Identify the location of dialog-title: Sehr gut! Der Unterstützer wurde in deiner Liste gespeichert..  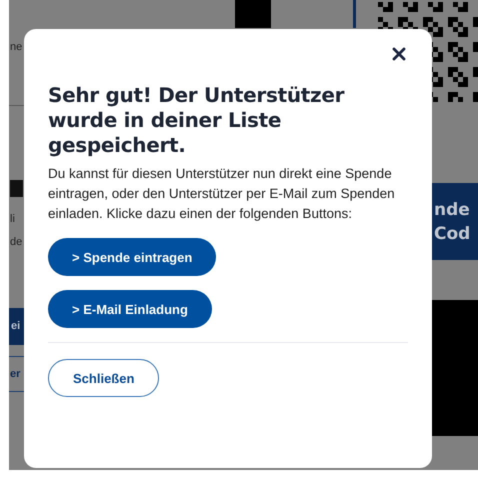
(197, 120).